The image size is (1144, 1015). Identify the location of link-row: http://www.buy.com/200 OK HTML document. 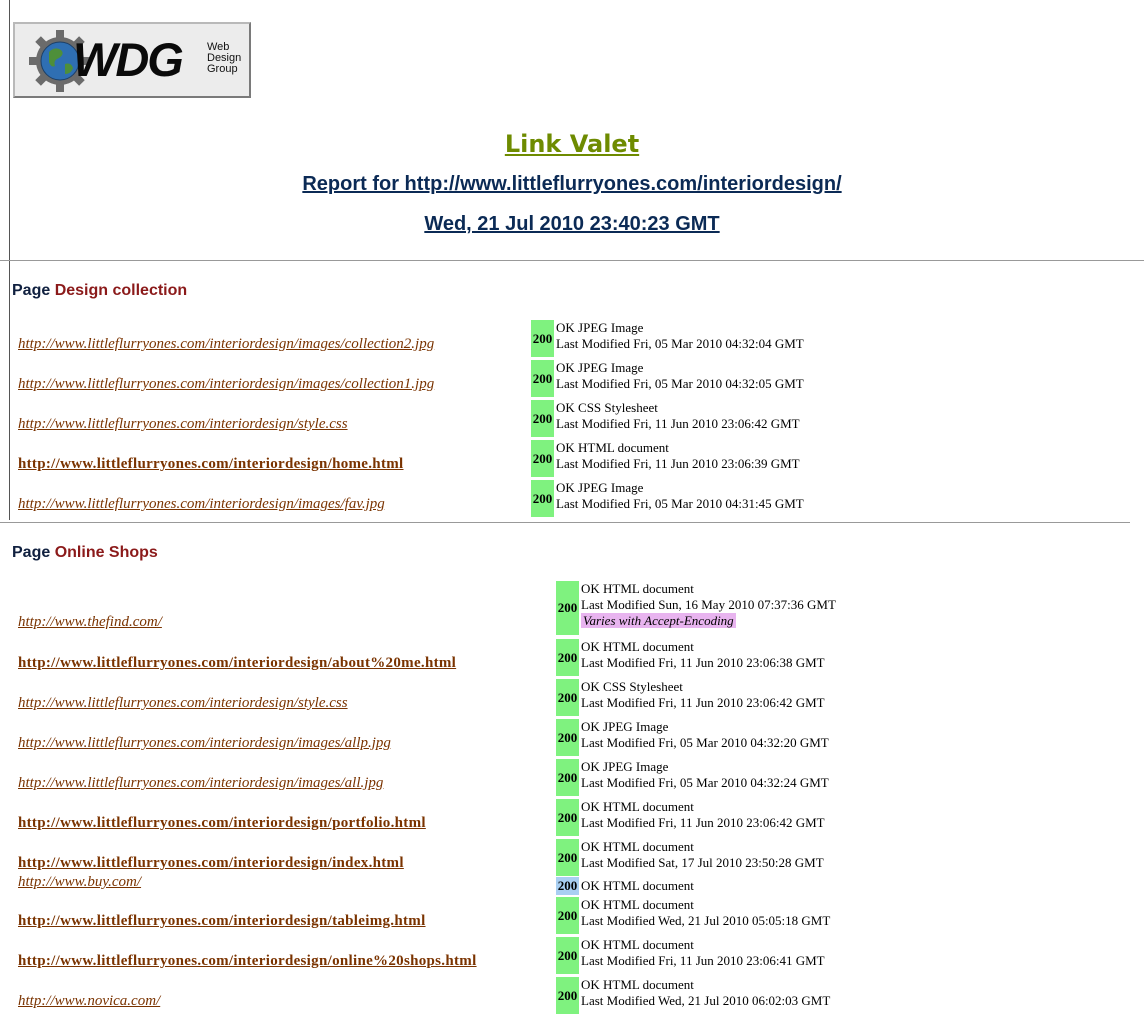
(572, 884).